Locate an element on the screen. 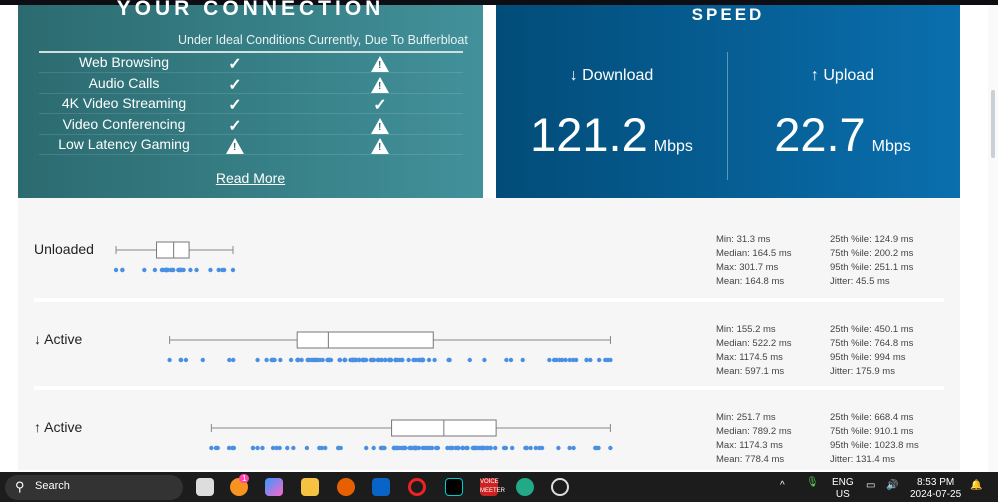 The image size is (998, 502). task-view-icon is located at coordinates (205, 487).